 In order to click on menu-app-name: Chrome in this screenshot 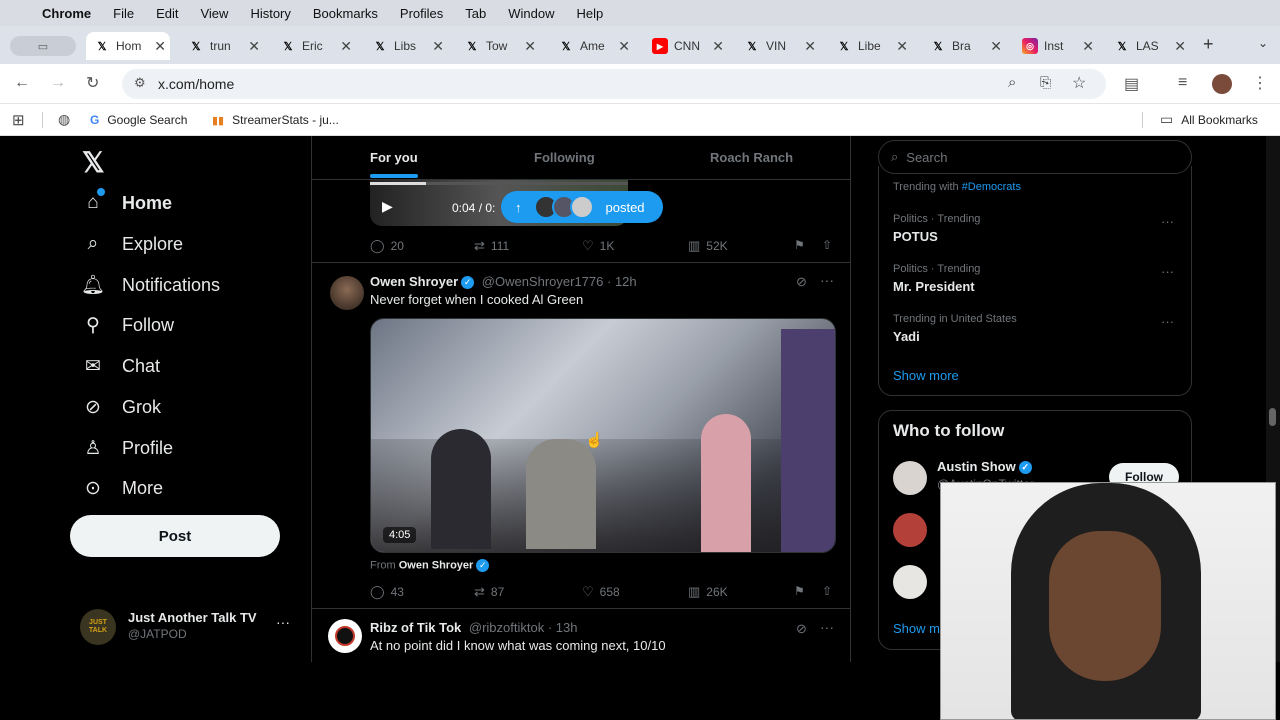, I will do `click(66, 13)`.